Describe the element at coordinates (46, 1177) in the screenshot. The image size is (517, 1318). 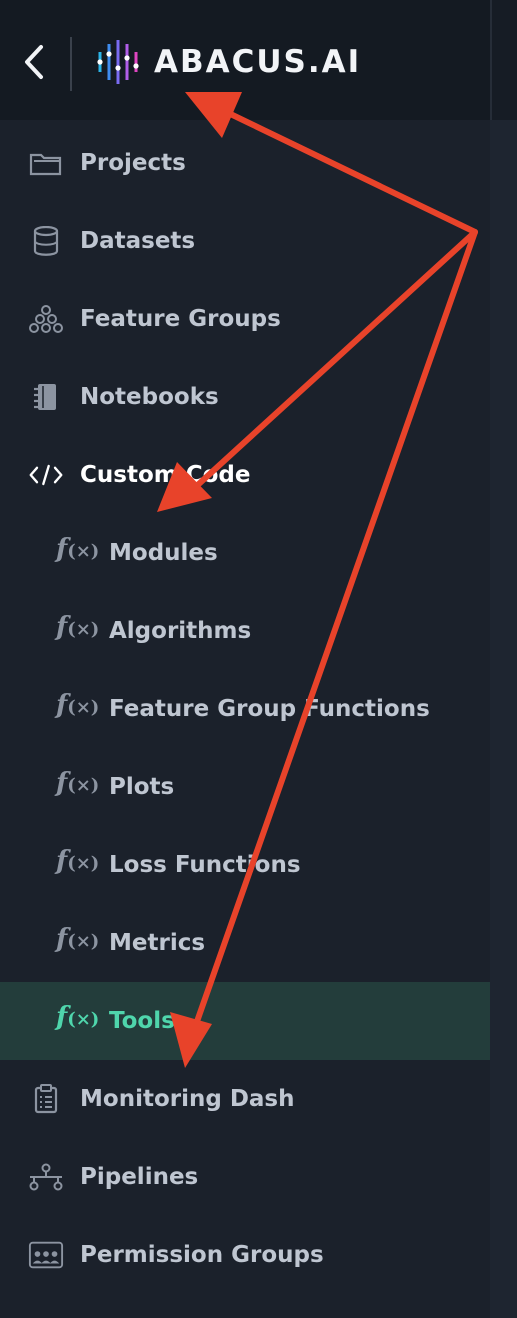
I see `pipeline-icon` at that location.